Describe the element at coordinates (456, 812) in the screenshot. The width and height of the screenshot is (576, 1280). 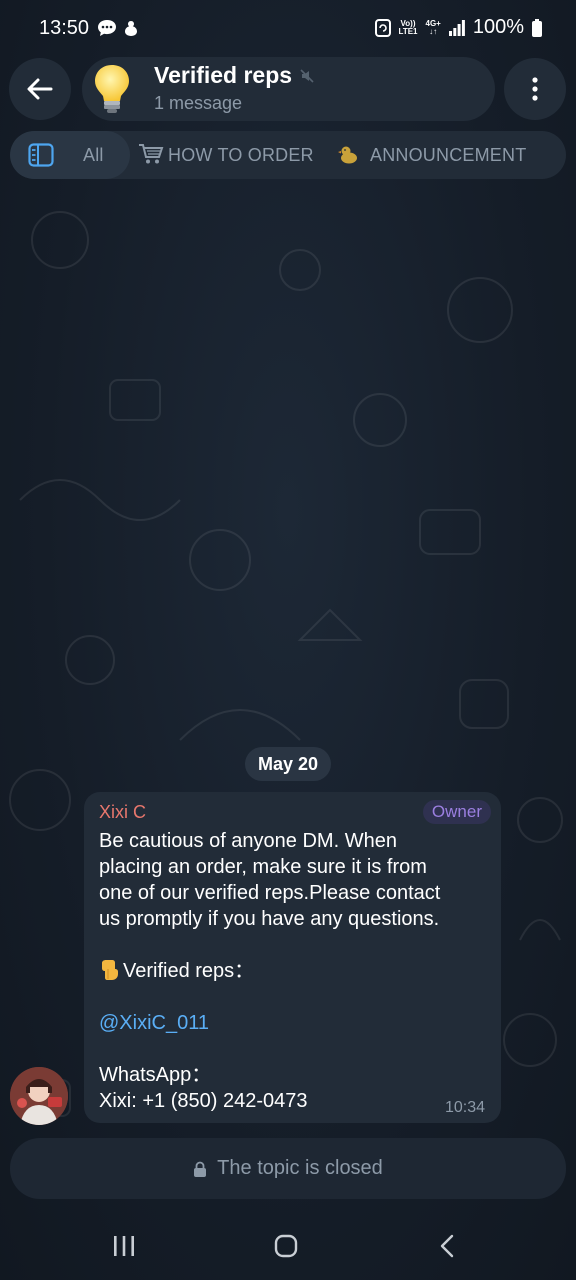
I see `role-badge: Owner` at that location.